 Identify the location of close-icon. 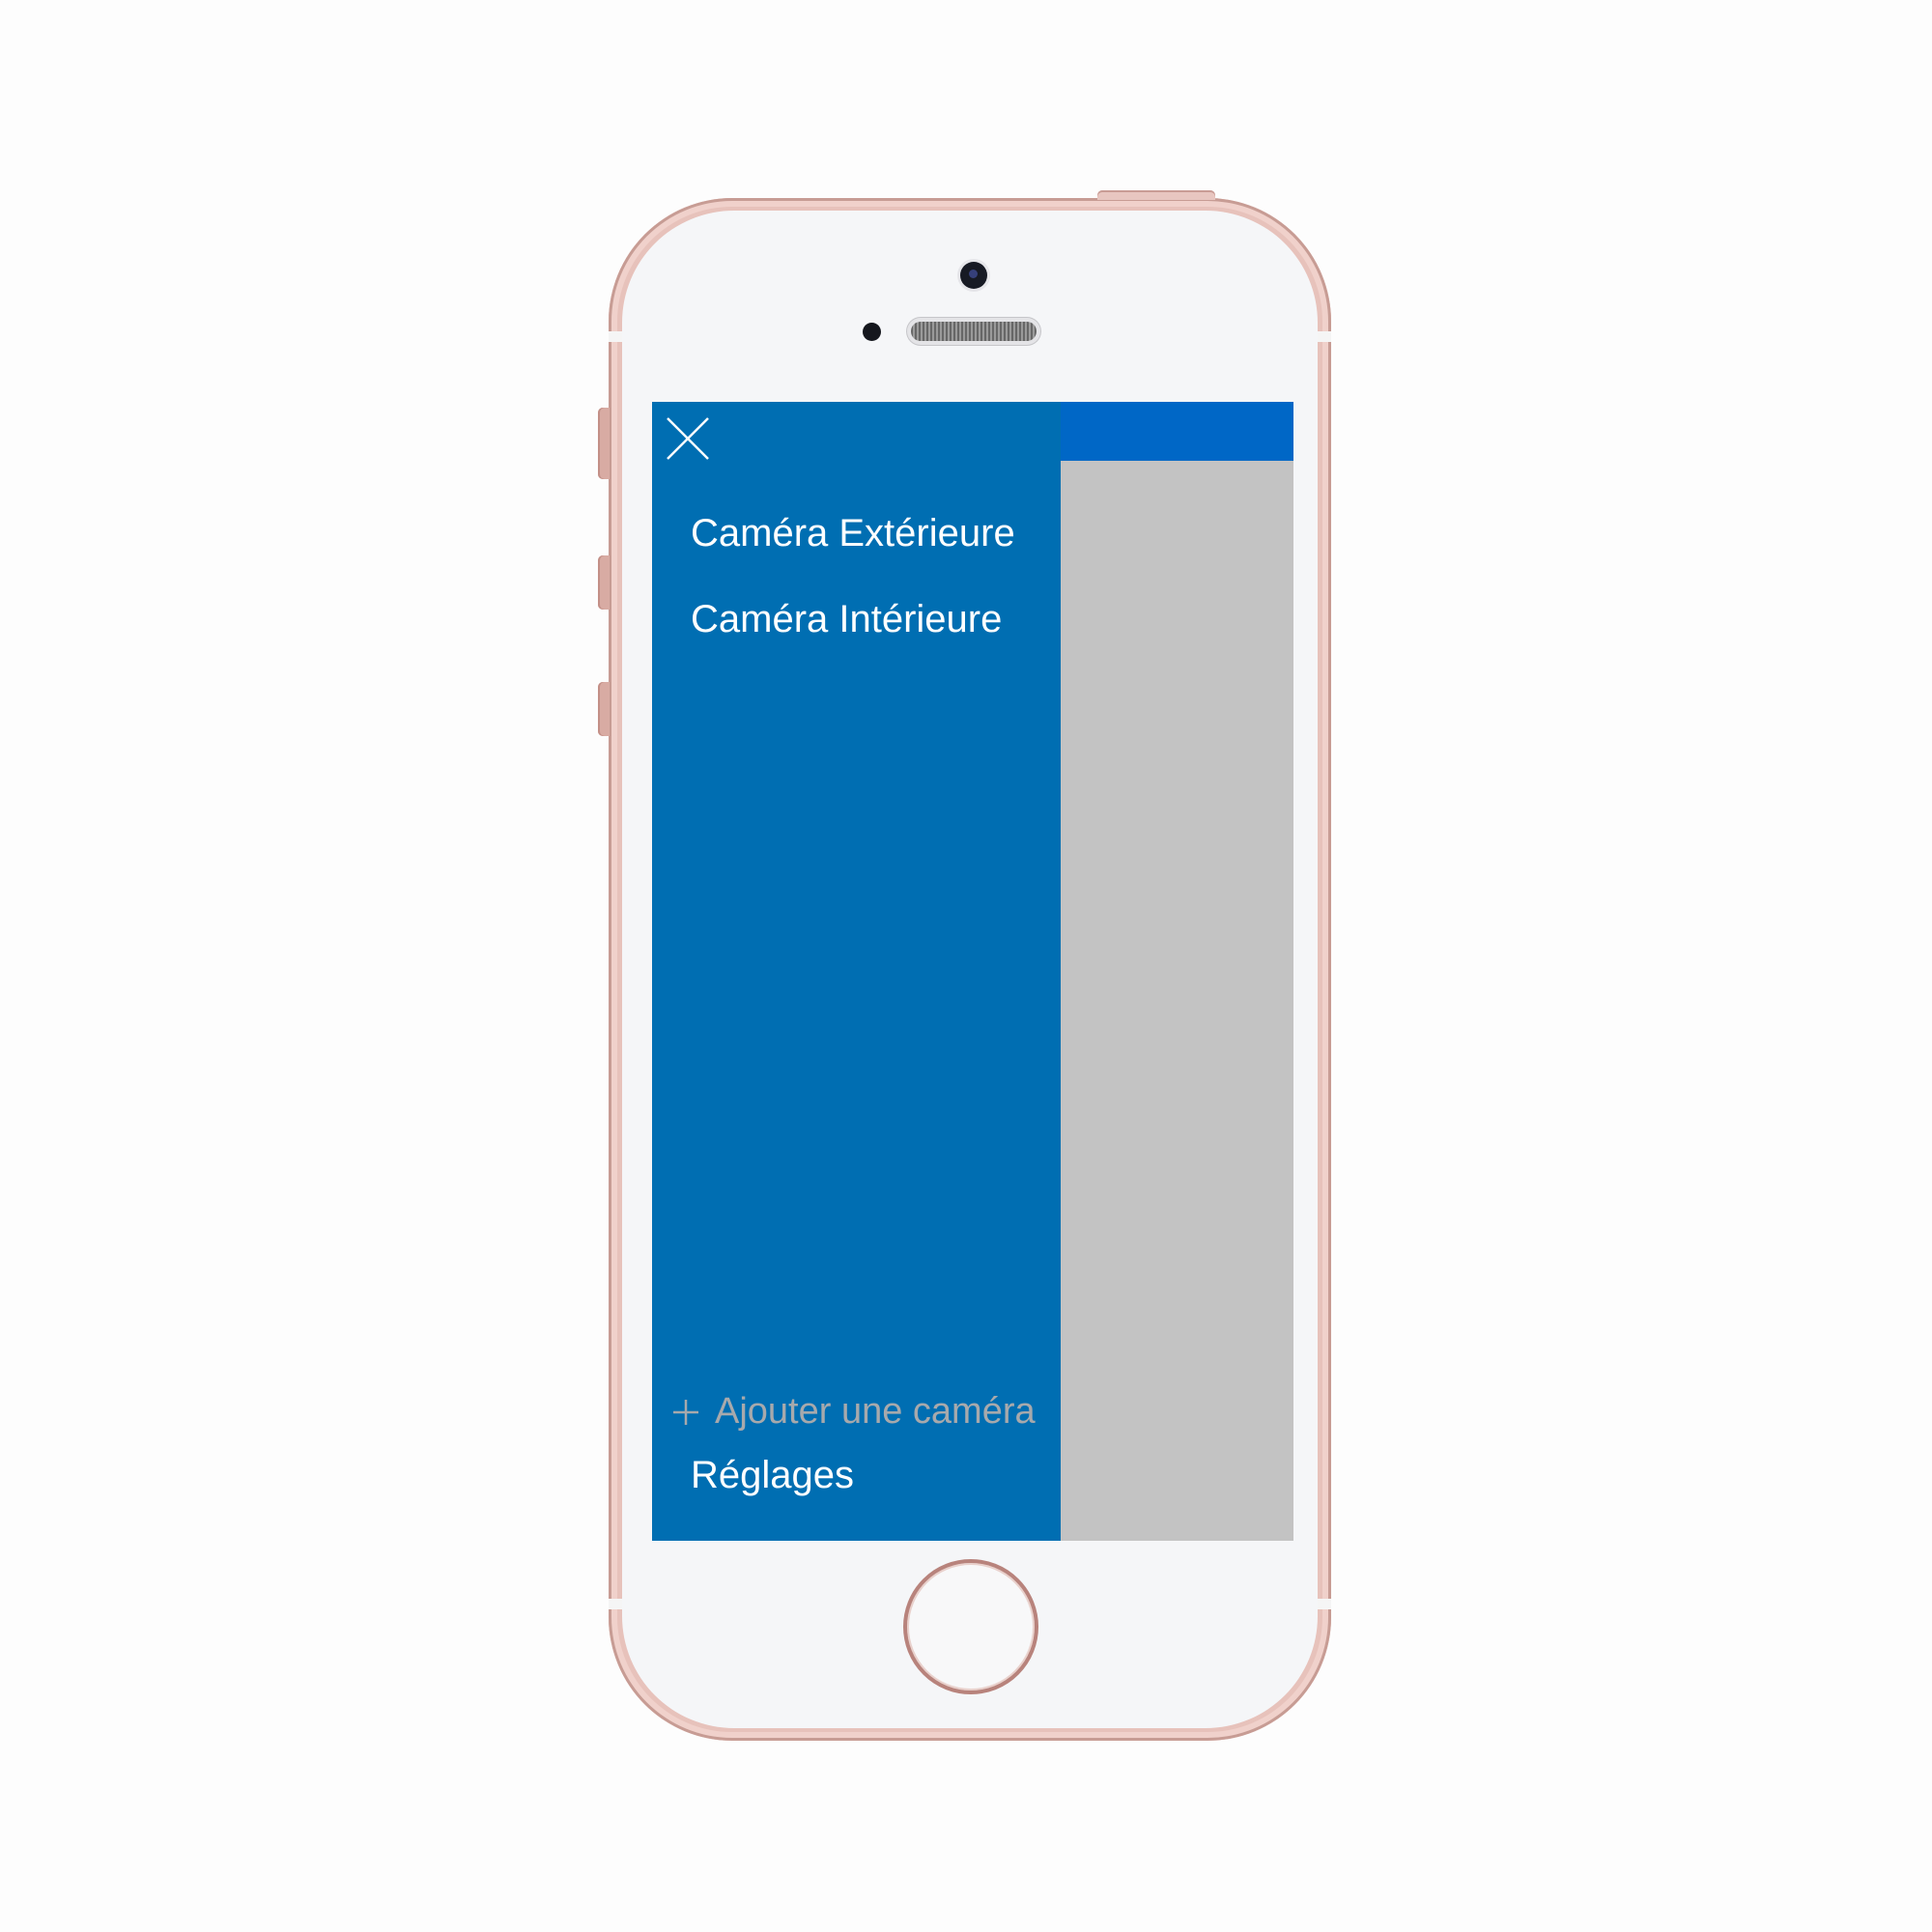
(688, 438).